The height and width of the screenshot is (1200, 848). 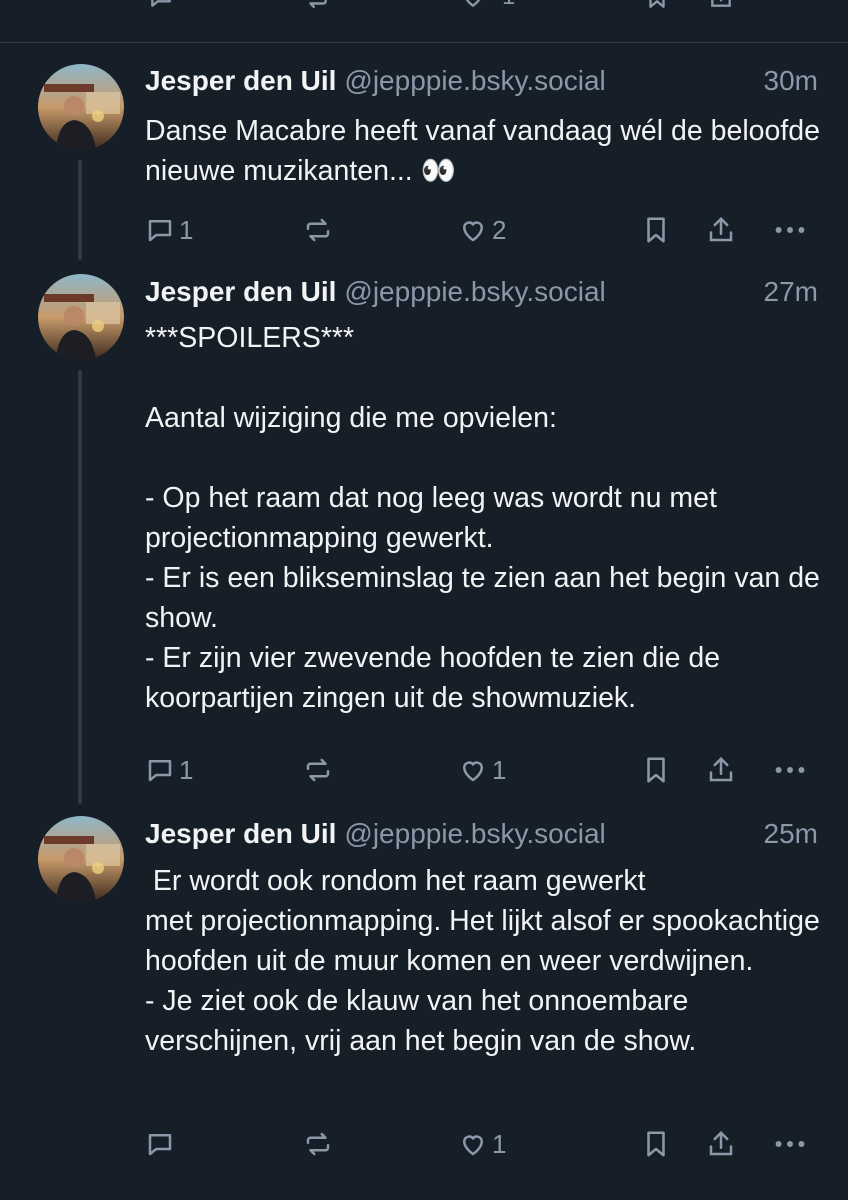 What do you see at coordinates (791, 834) in the screenshot?
I see `post-timestamp: 25m` at bounding box center [791, 834].